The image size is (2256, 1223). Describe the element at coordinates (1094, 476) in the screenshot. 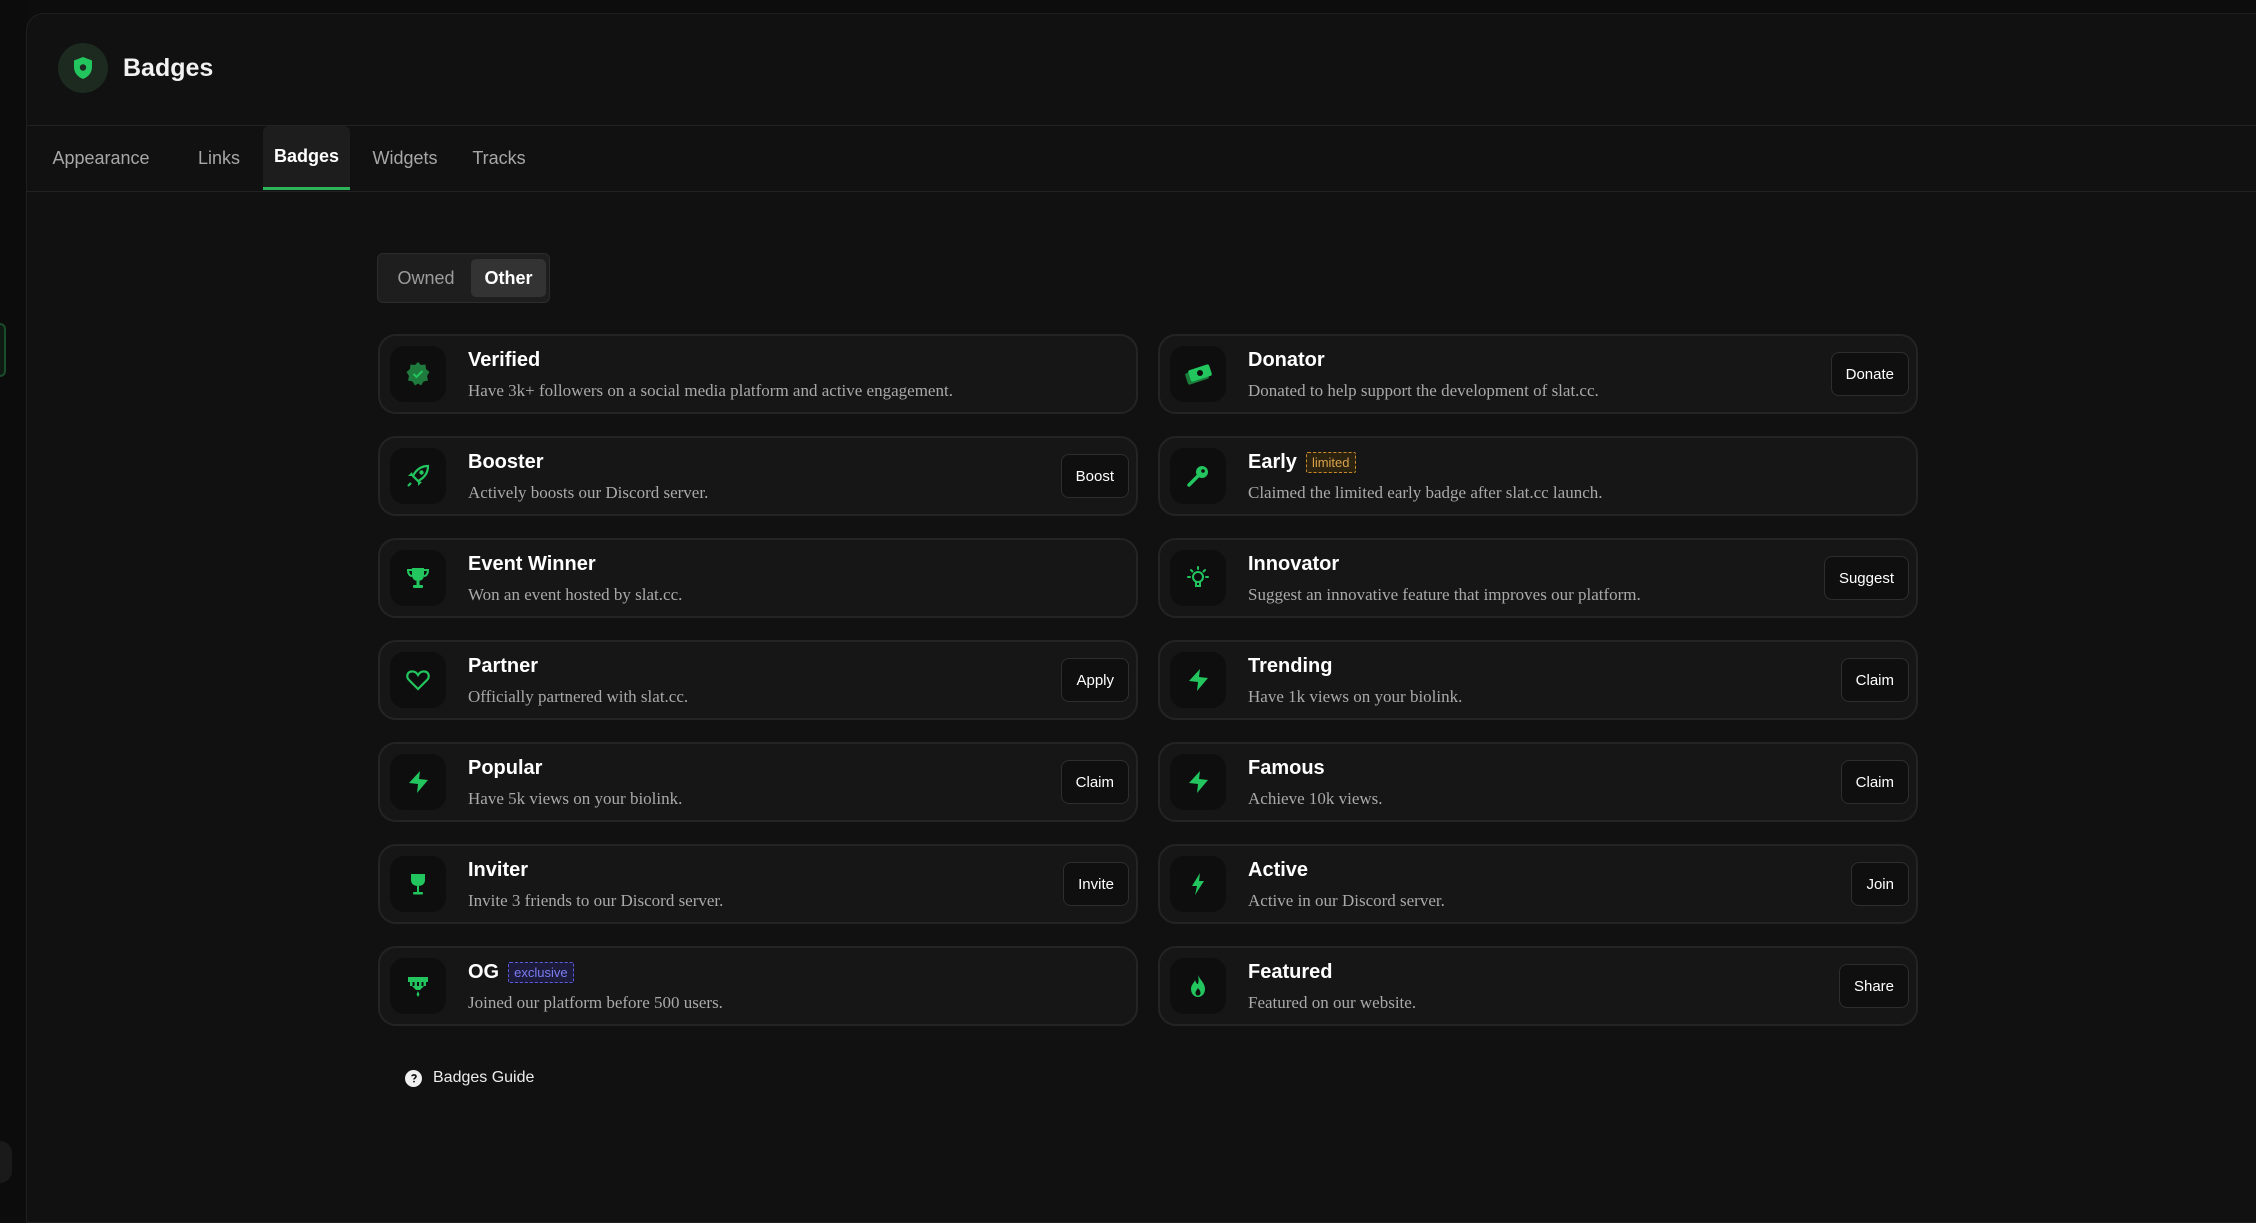

I see `boost-button: Boost` at that location.